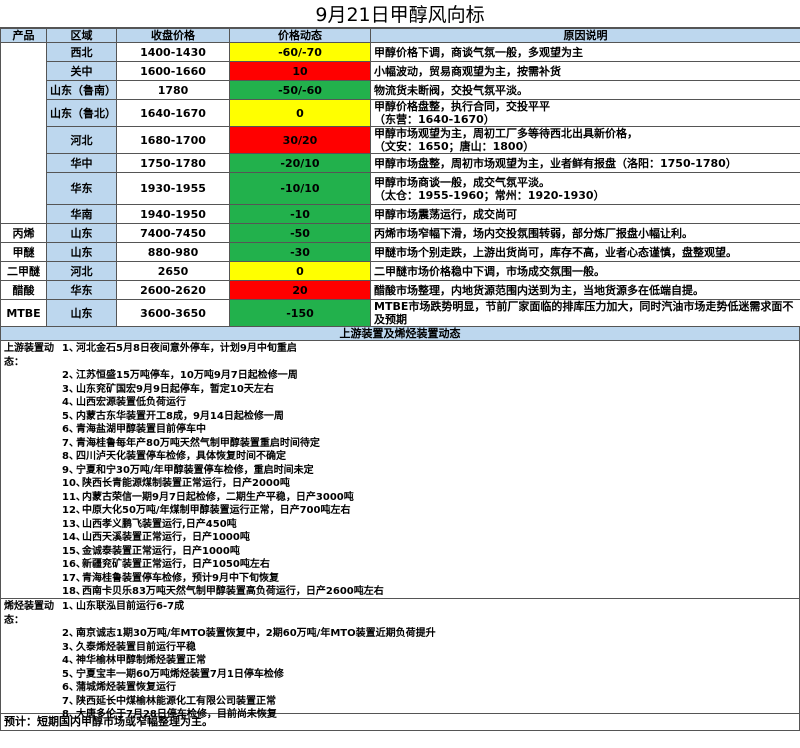  Describe the element at coordinates (74, 497) in the screenshot. I see `list-number: 11、` at that location.